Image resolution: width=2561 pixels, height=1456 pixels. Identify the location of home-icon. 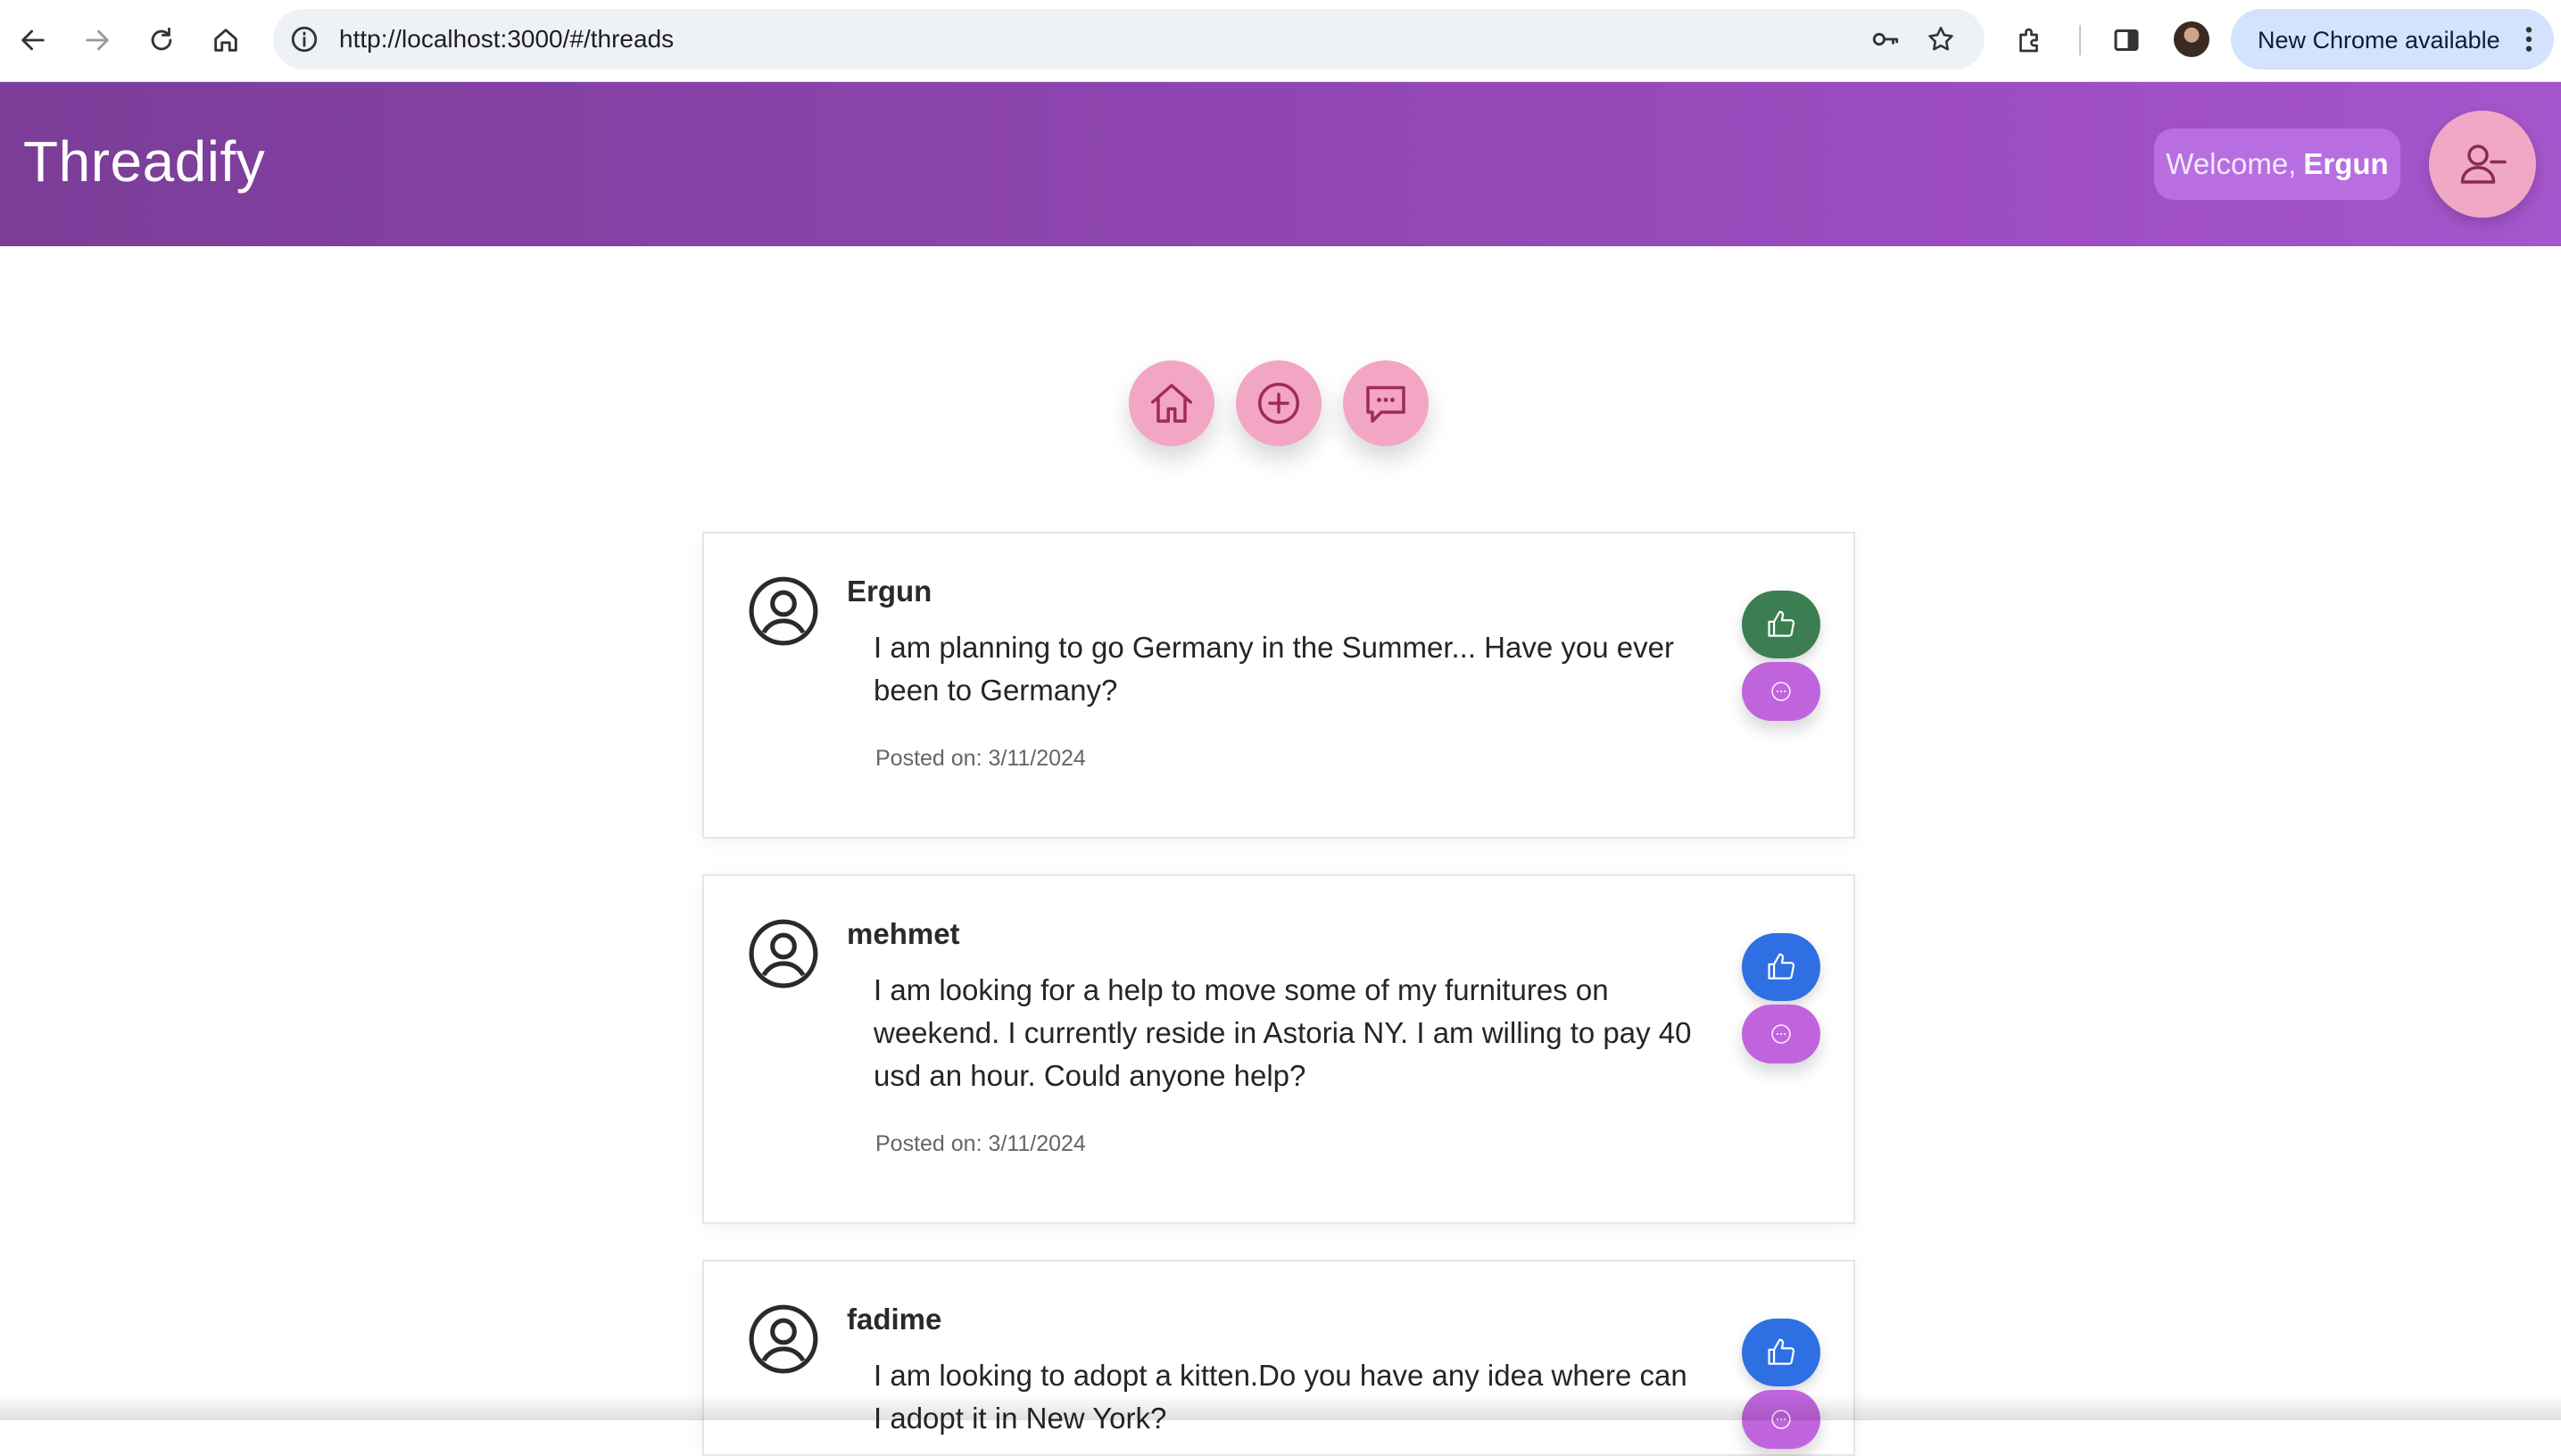
(1171, 403).